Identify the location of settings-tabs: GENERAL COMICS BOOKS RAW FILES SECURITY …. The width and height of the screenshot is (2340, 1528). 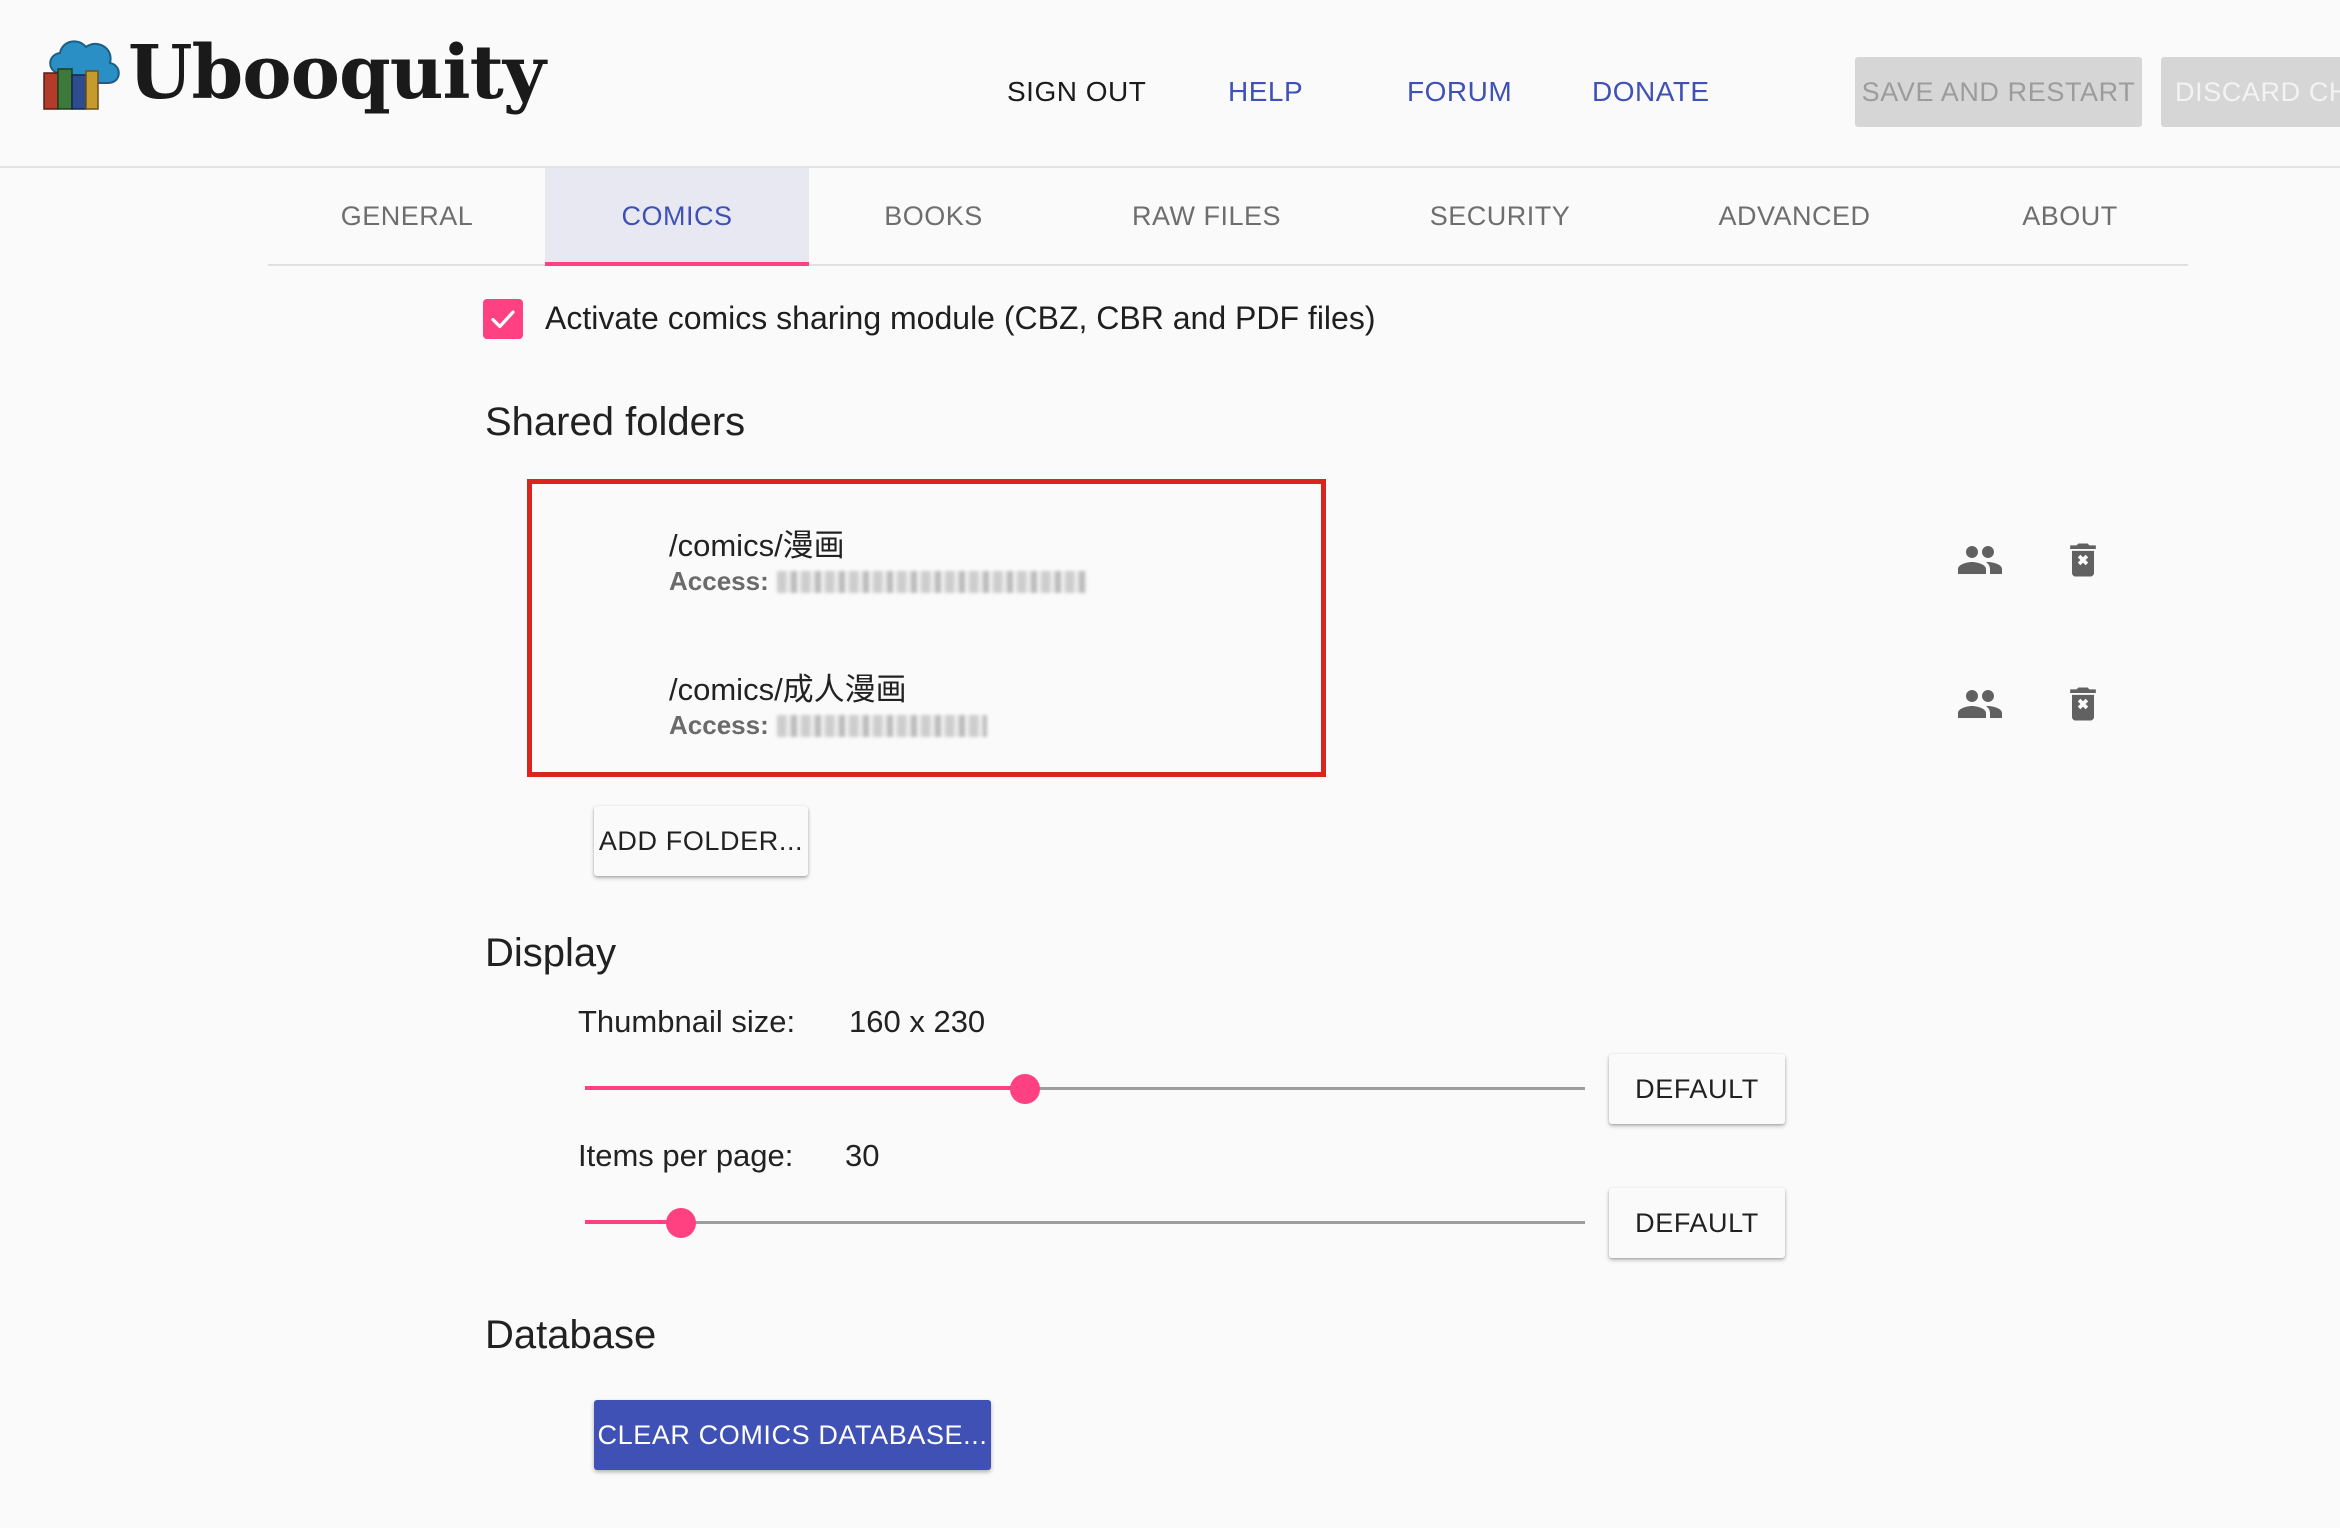
(1228, 217).